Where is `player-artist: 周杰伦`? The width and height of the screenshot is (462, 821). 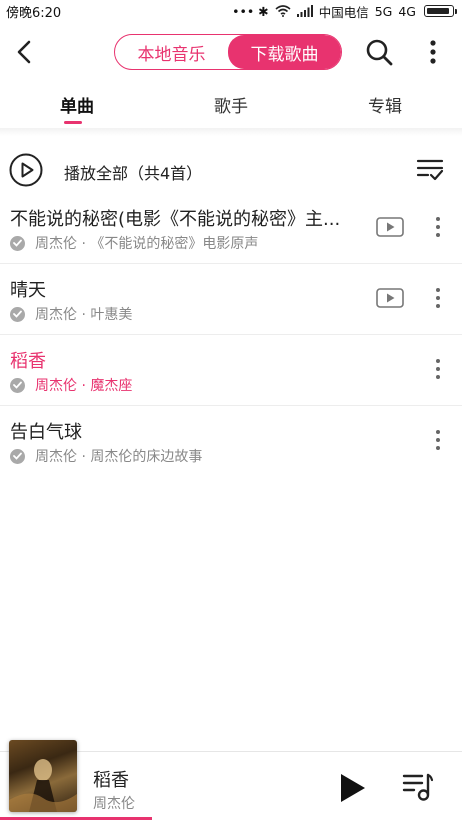 player-artist: 周杰伦 is located at coordinates (114, 804).